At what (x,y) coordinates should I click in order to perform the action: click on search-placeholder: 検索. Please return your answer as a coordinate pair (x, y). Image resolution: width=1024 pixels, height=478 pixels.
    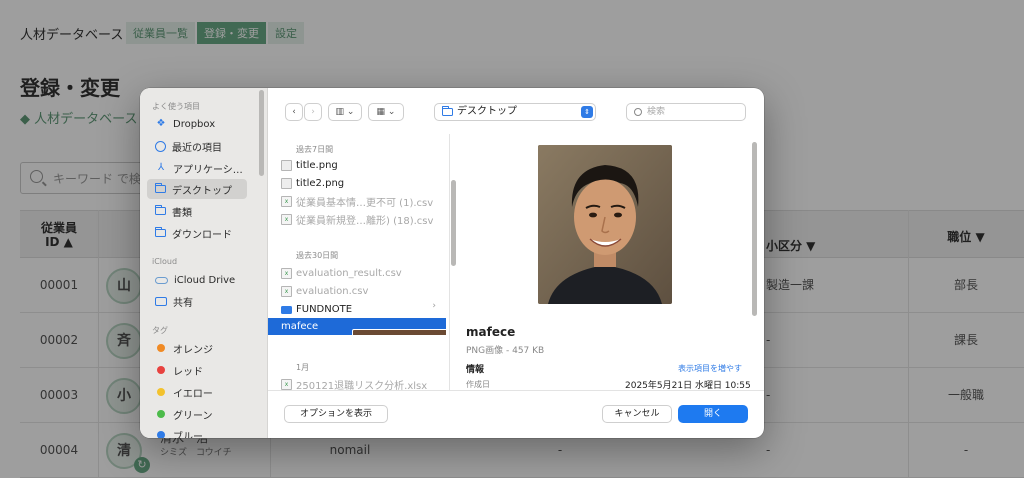
    Looking at the image, I should click on (656, 112).